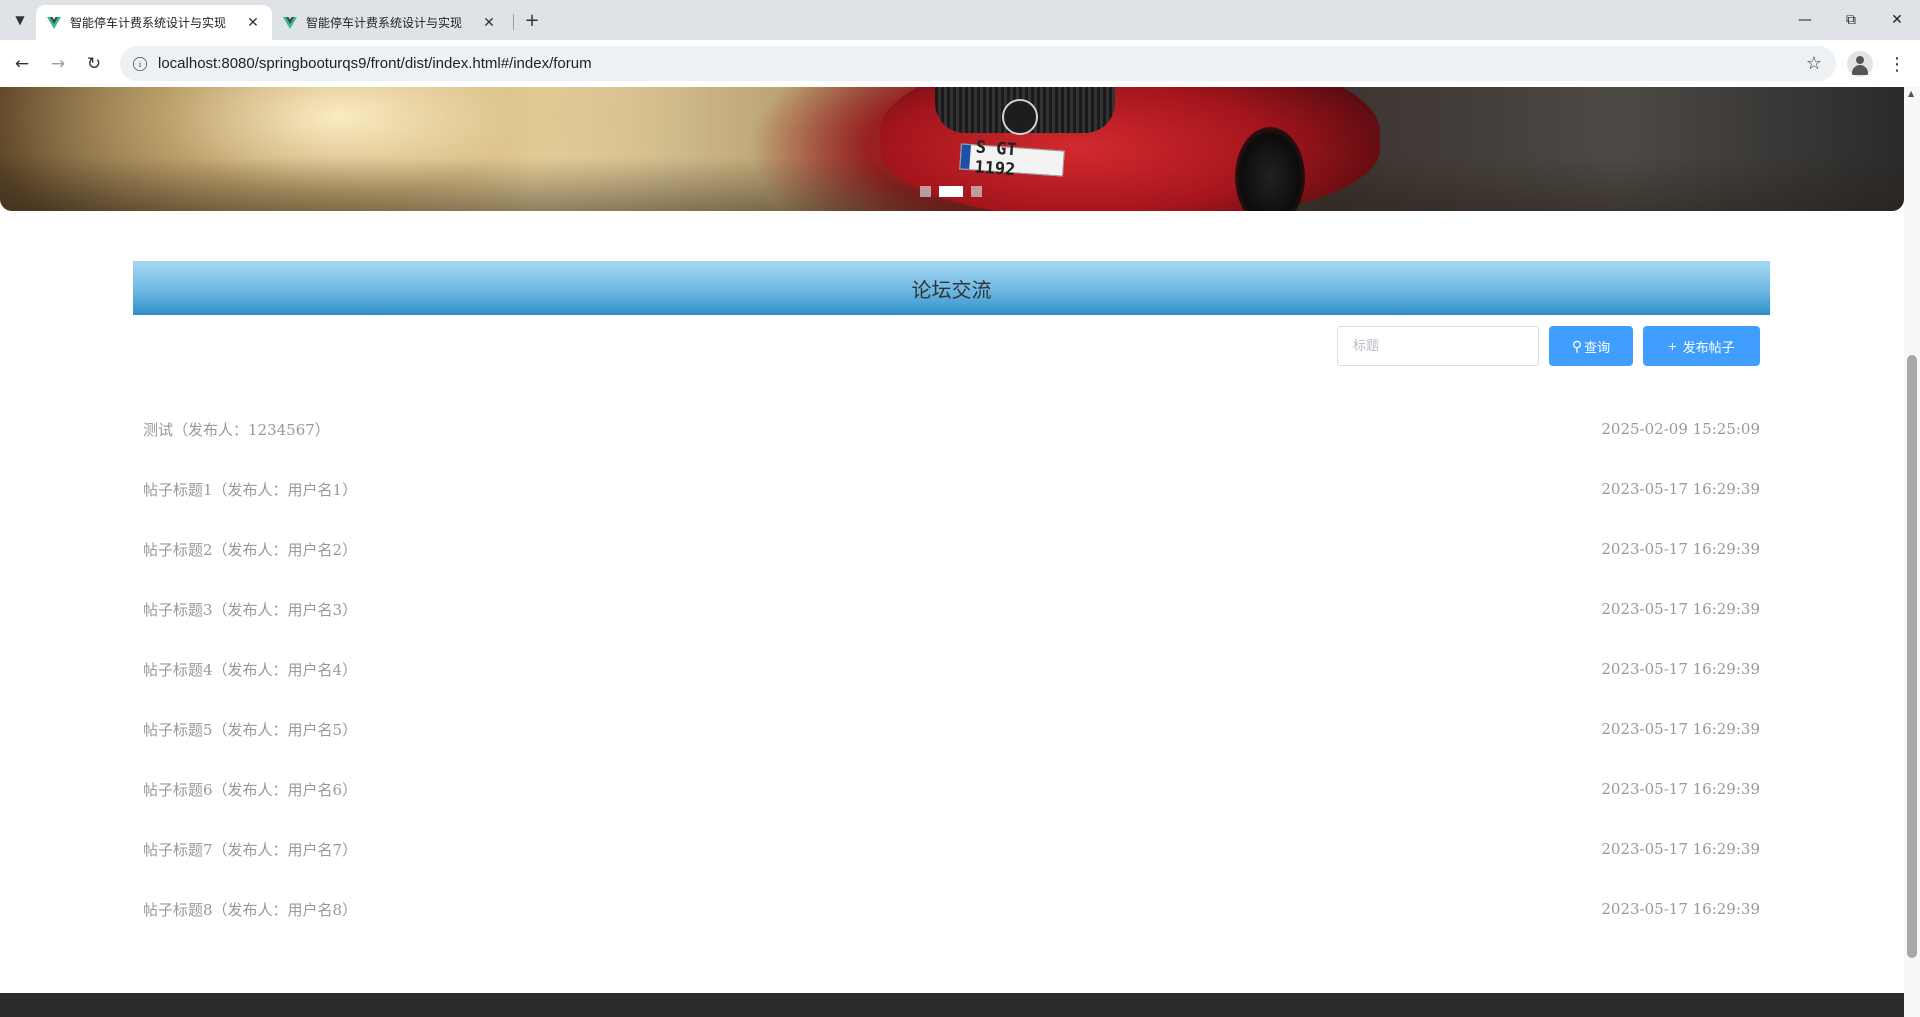  I want to click on post-item: 帖子标题5（发布人：用户名5） 2023-05-17 16:29:39, so click(951, 729).